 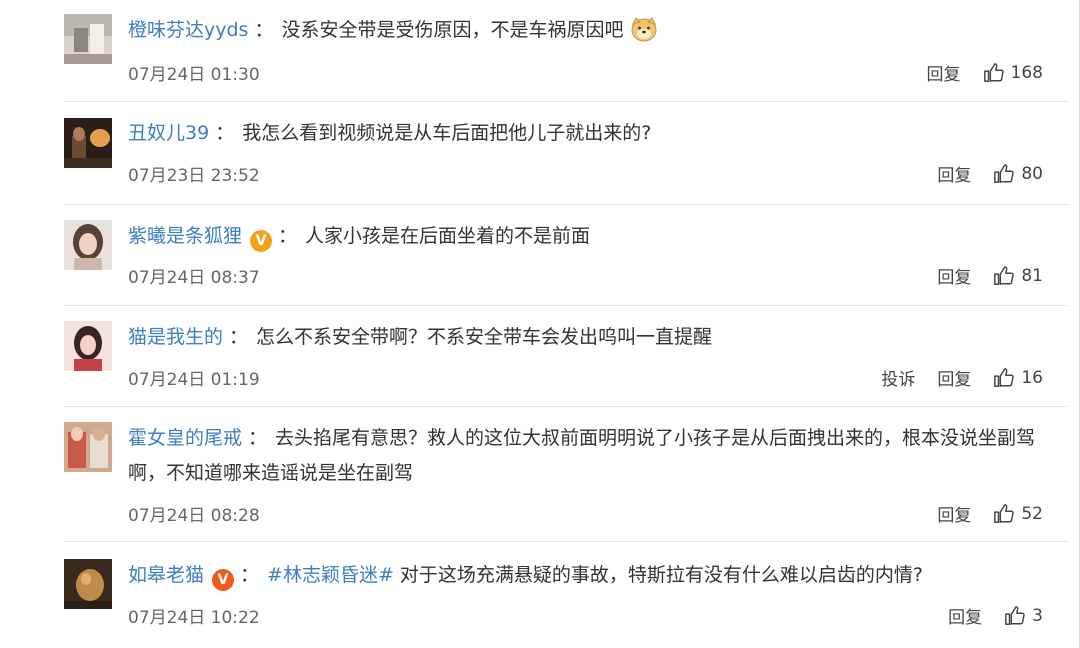 I want to click on like-count: 81, so click(x=1032, y=275).